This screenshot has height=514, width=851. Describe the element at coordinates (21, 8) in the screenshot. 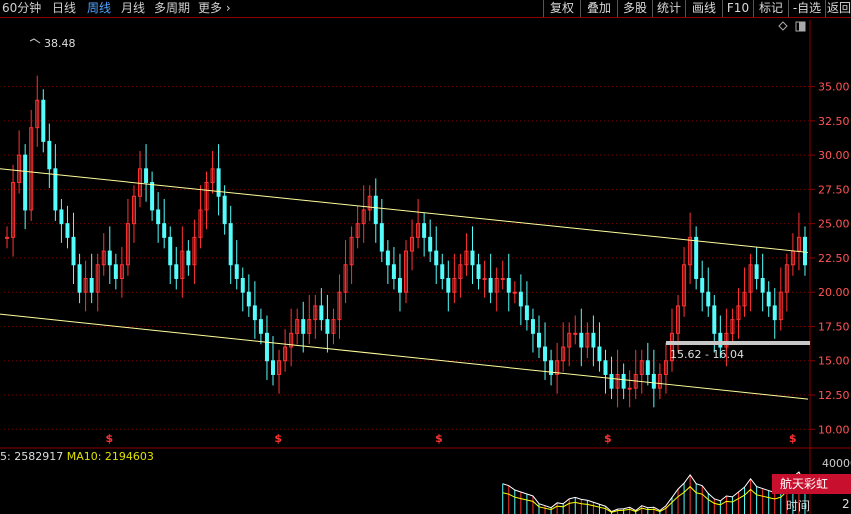

I see `tab-60min: 60分钟` at that location.